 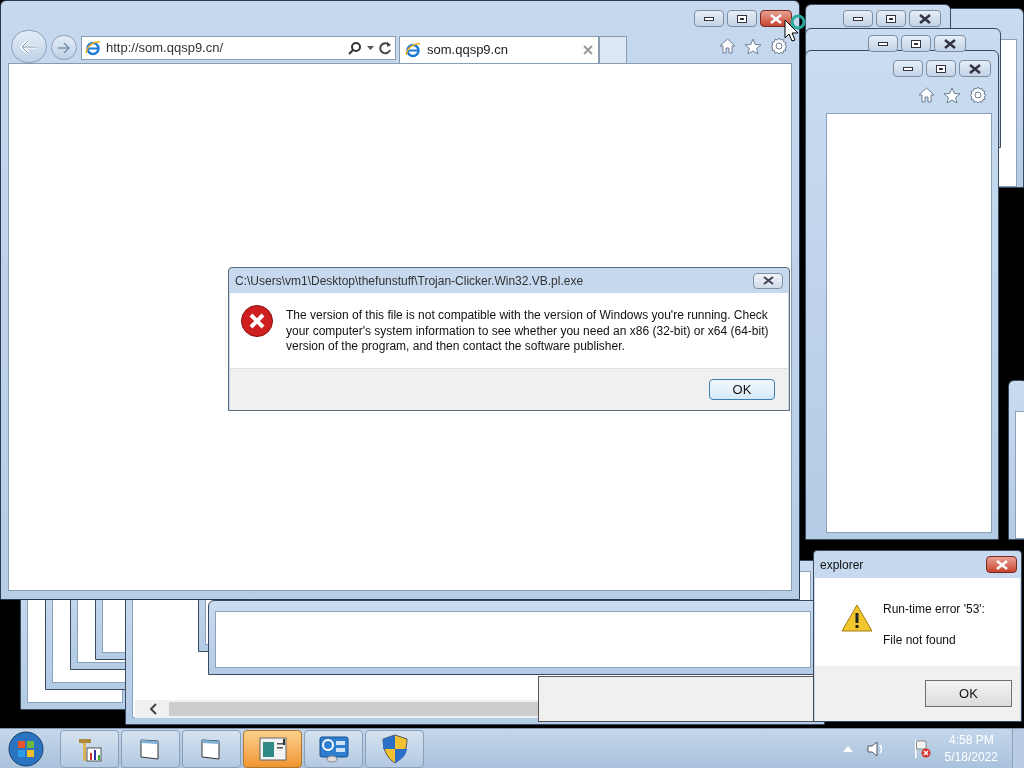 I want to click on flag-icon, so click(x=921, y=748).